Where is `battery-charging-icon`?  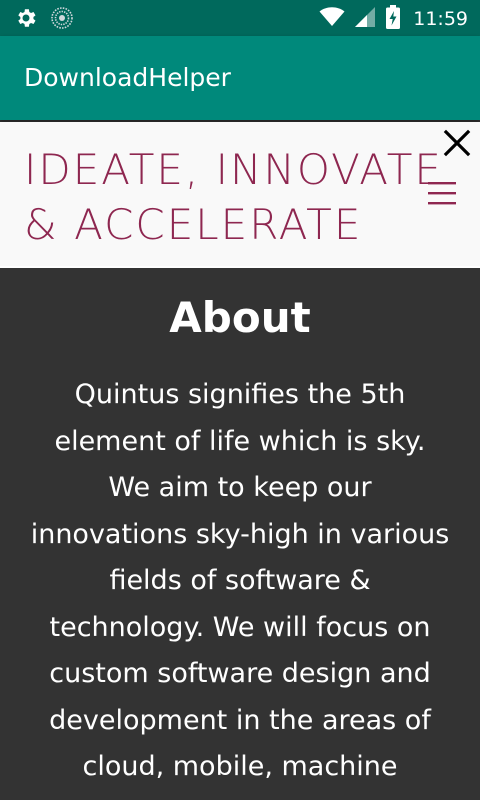
battery-charging-icon is located at coordinates (393, 19).